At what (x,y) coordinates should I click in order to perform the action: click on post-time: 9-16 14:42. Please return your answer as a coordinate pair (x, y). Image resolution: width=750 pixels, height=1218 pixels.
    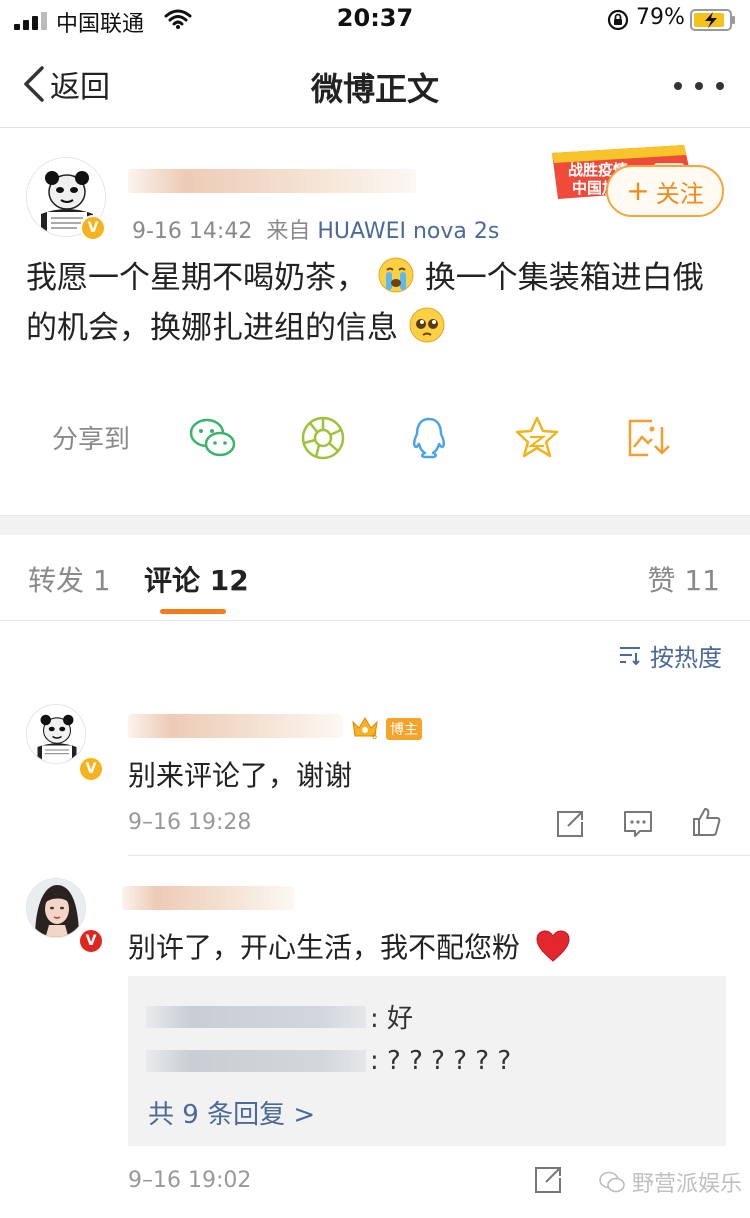
    Looking at the image, I should click on (192, 231).